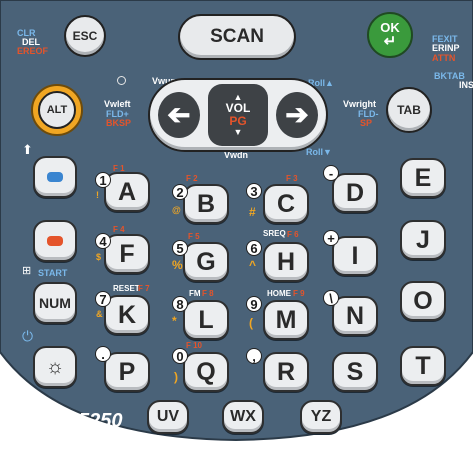  I want to click on shift-arrow-icon: ⬆, so click(27, 149).